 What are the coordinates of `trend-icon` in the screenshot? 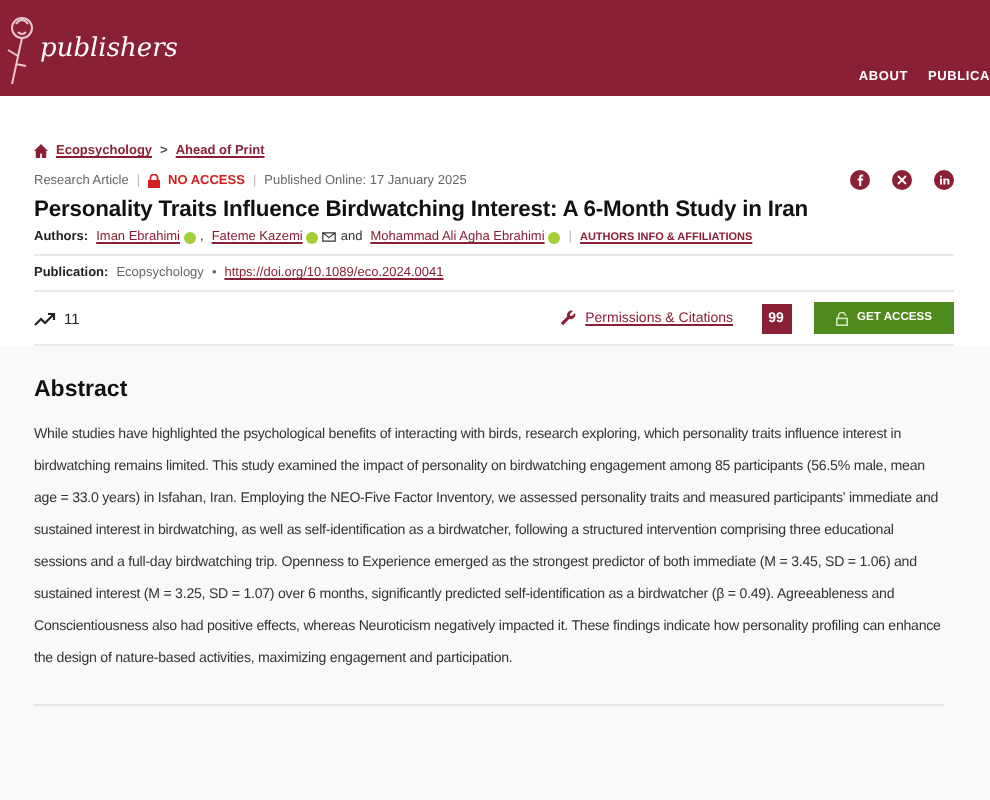 It's located at (45, 318).